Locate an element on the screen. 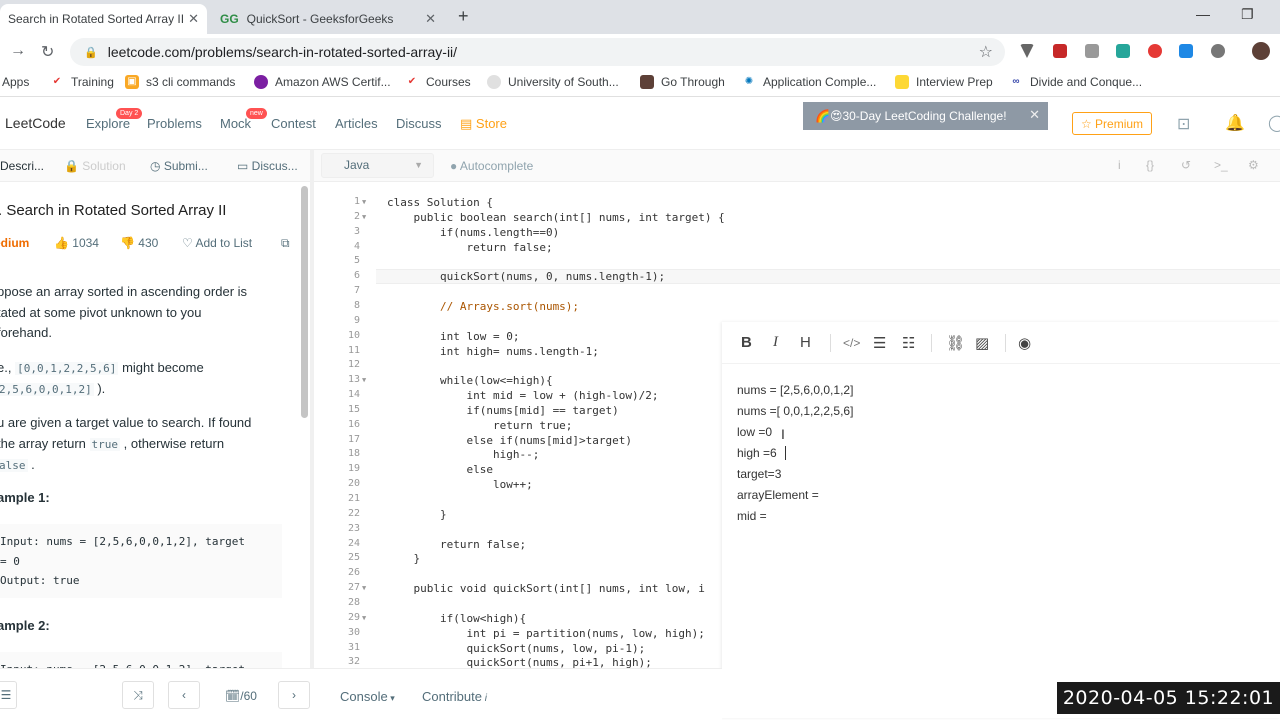  description-scrollbar is located at coordinates (304, 302).